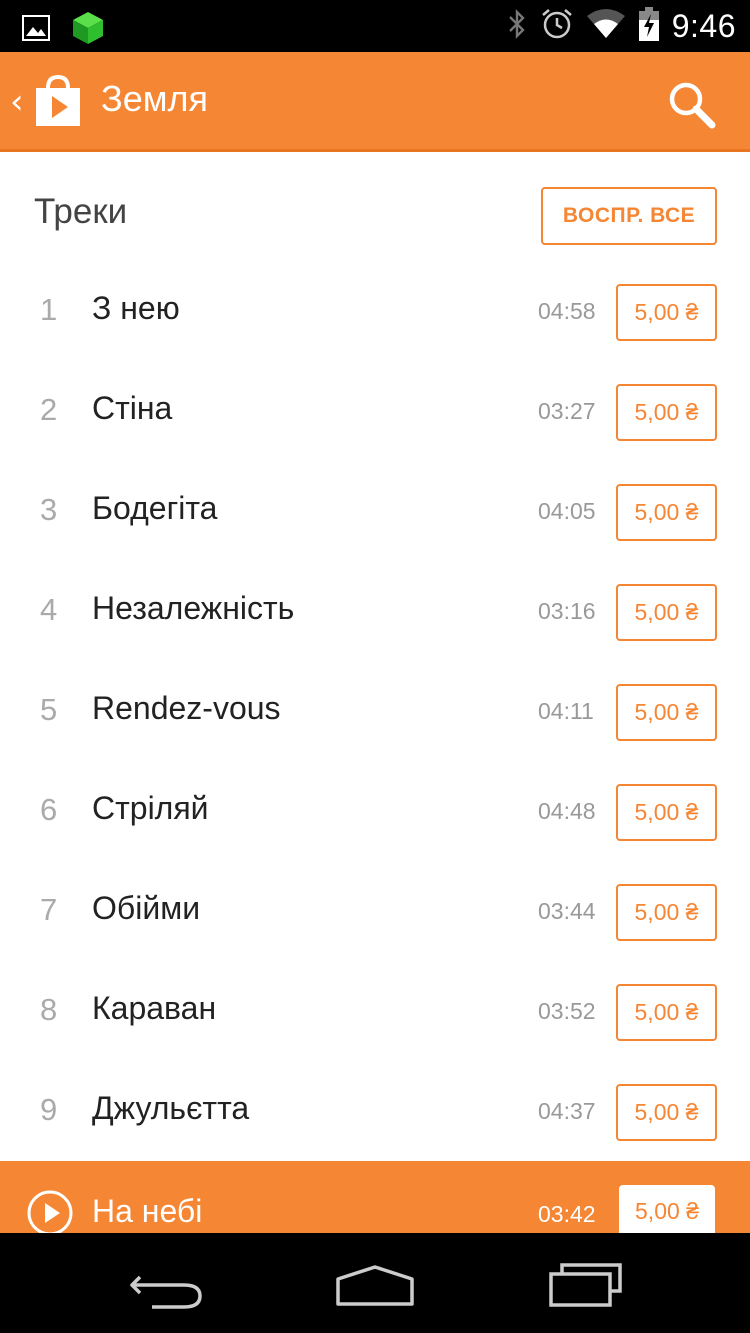 The width and height of the screenshot is (750, 1333). Describe the element at coordinates (567, 1111) in the screenshot. I see `track-duration: 04:37` at that location.